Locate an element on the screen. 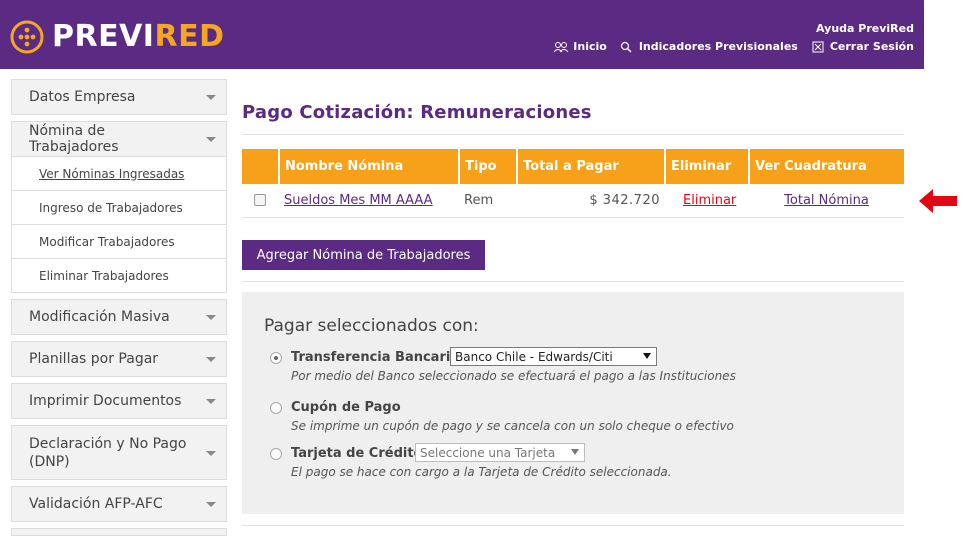 The height and width of the screenshot is (538, 979). sidebar-item-planillas: Planillas por Pagar is located at coordinates (119, 359).